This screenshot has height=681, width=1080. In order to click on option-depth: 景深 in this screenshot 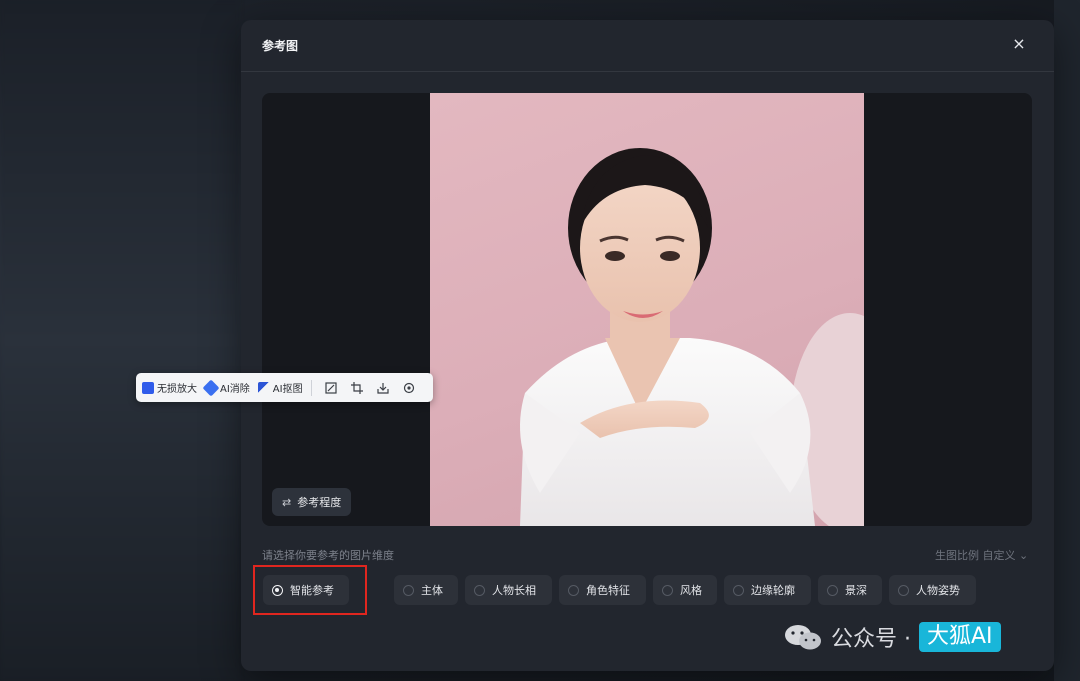, I will do `click(850, 590)`.